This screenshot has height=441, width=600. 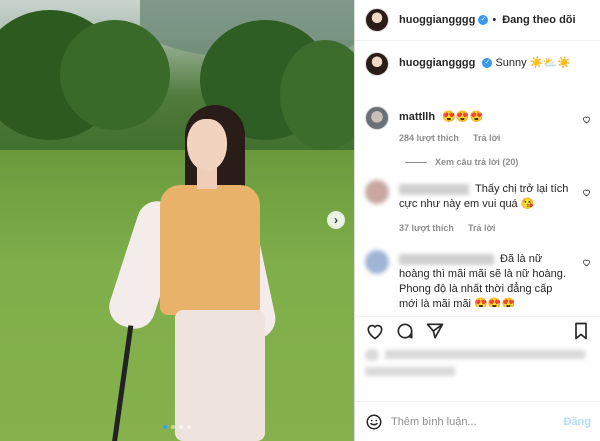 I want to click on comment-body: 😍😍😍, so click(x=463, y=117).